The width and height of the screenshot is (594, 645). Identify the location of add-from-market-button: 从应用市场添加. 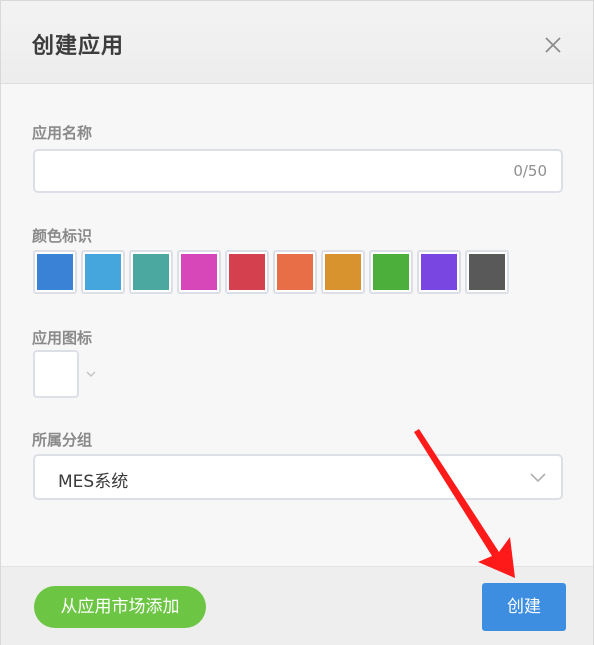
(120, 607).